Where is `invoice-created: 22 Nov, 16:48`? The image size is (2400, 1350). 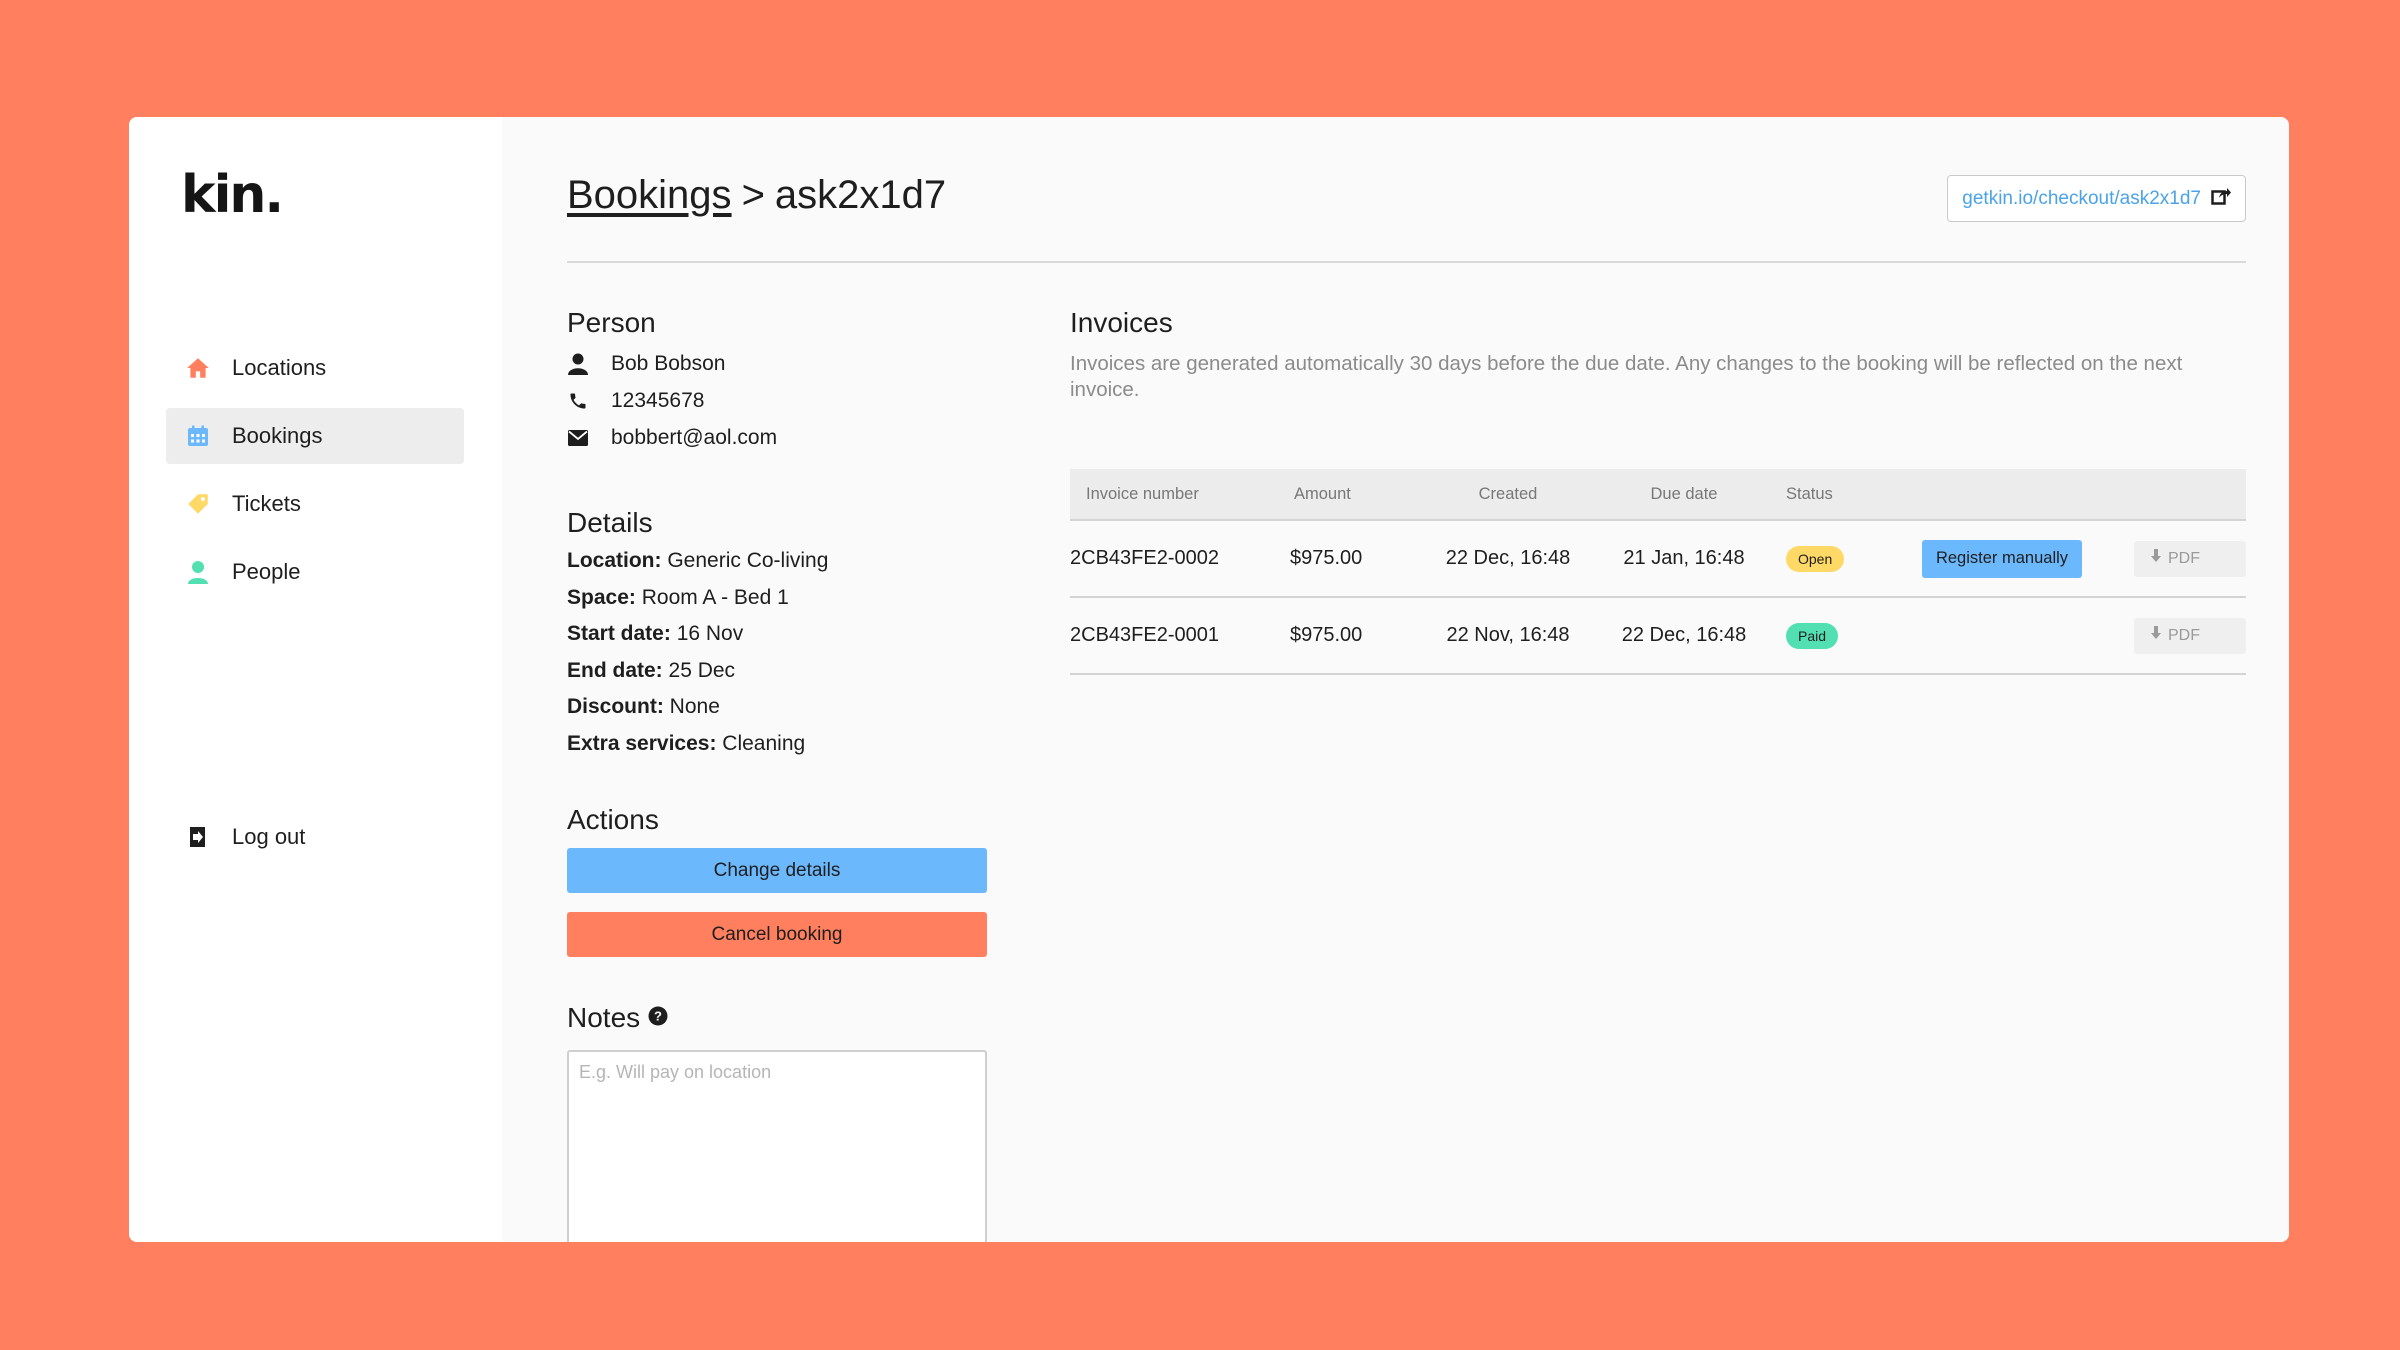
invoice-created: 22 Nov, 16:48 is located at coordinates (1508, 635).